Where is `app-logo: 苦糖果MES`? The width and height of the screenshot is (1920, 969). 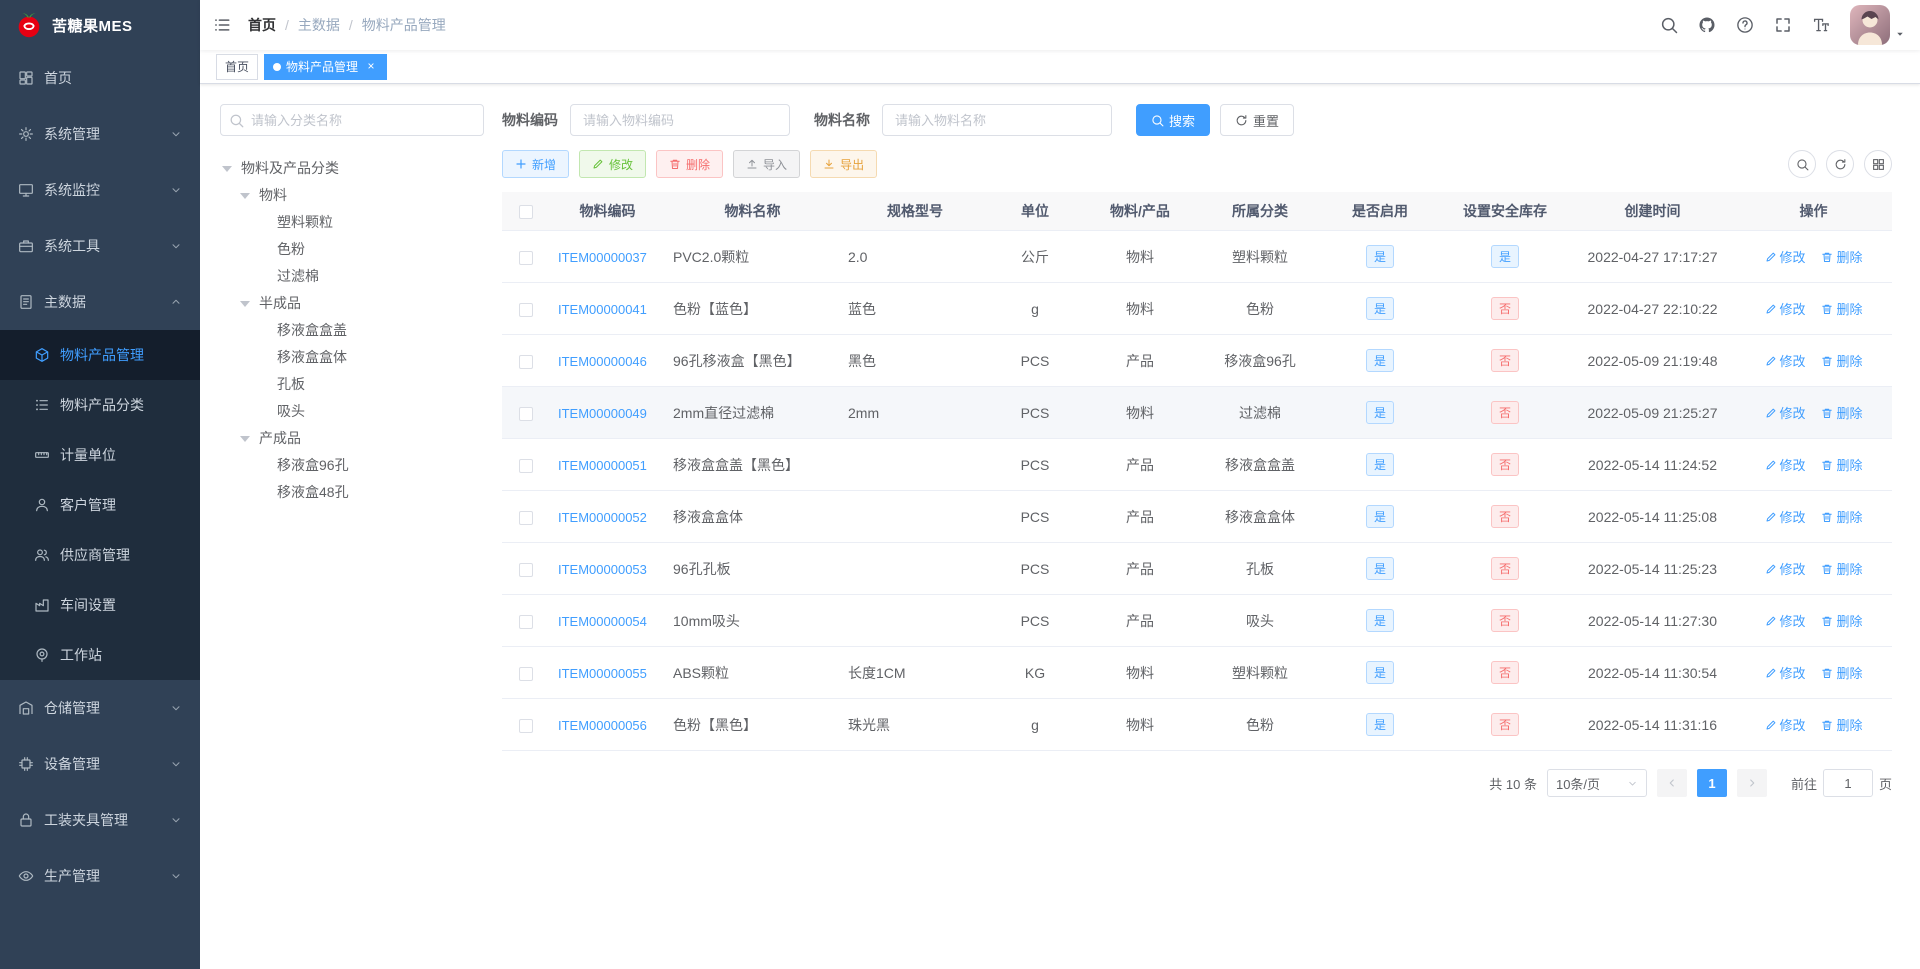 app-logo: 苦糖果MES is located at coordinates (100, 25).